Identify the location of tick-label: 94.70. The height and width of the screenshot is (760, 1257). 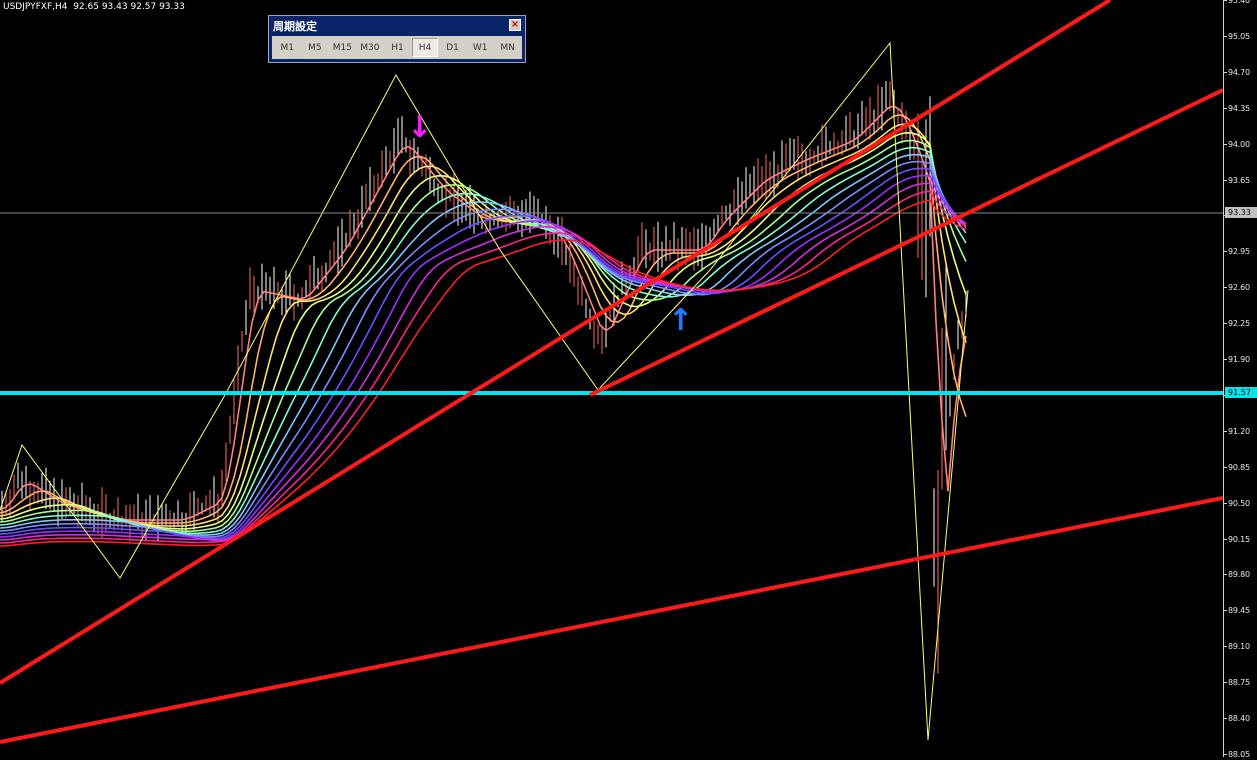
(1239, 72).